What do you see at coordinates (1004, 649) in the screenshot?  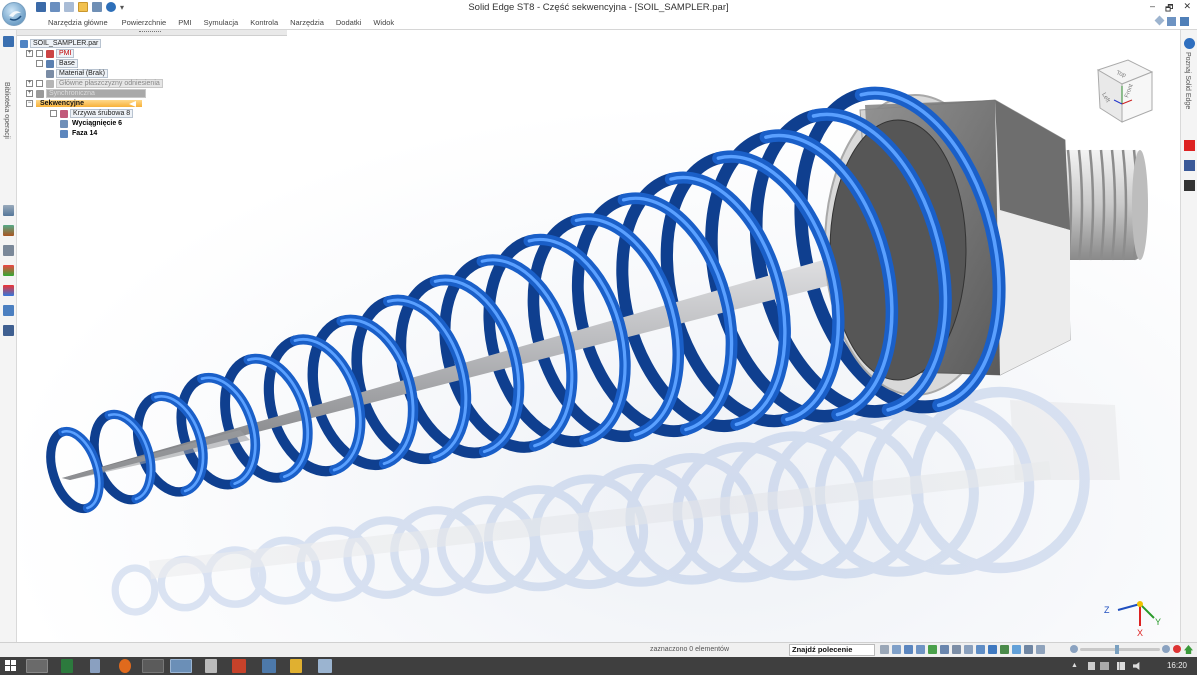 I see `shaded-edges-icon` at bounding box center [1004, 649].